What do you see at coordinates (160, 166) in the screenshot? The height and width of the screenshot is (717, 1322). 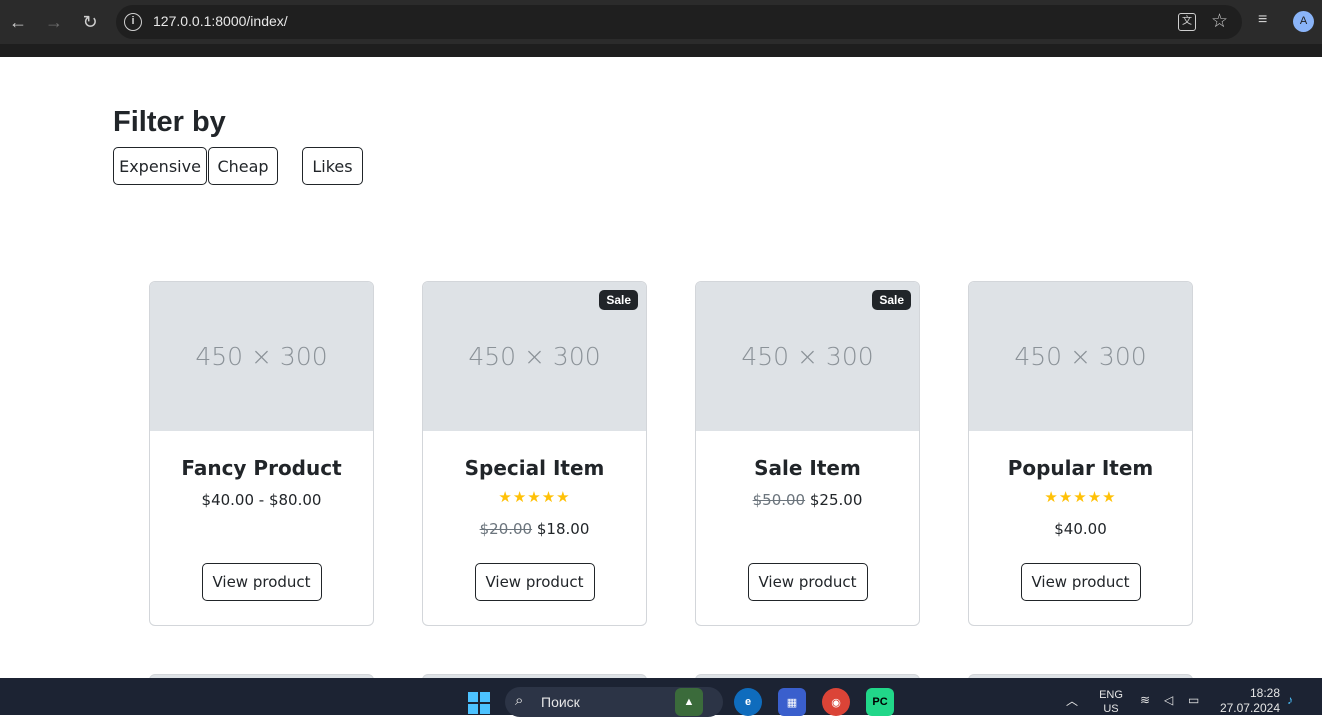 I see `filter-expensive-button: Expensive` at bounding box center [160, 166].